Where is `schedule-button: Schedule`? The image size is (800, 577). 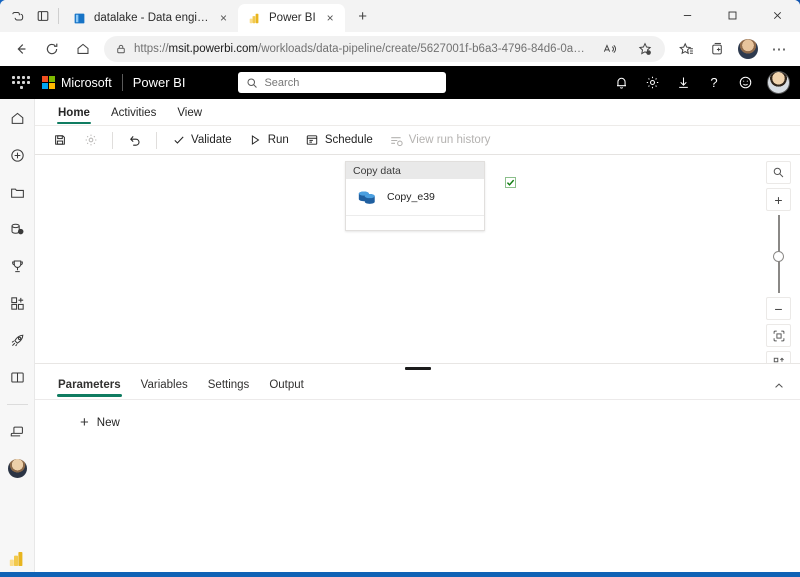 schedule-button: Schedule is located at coordinates (339, 140).